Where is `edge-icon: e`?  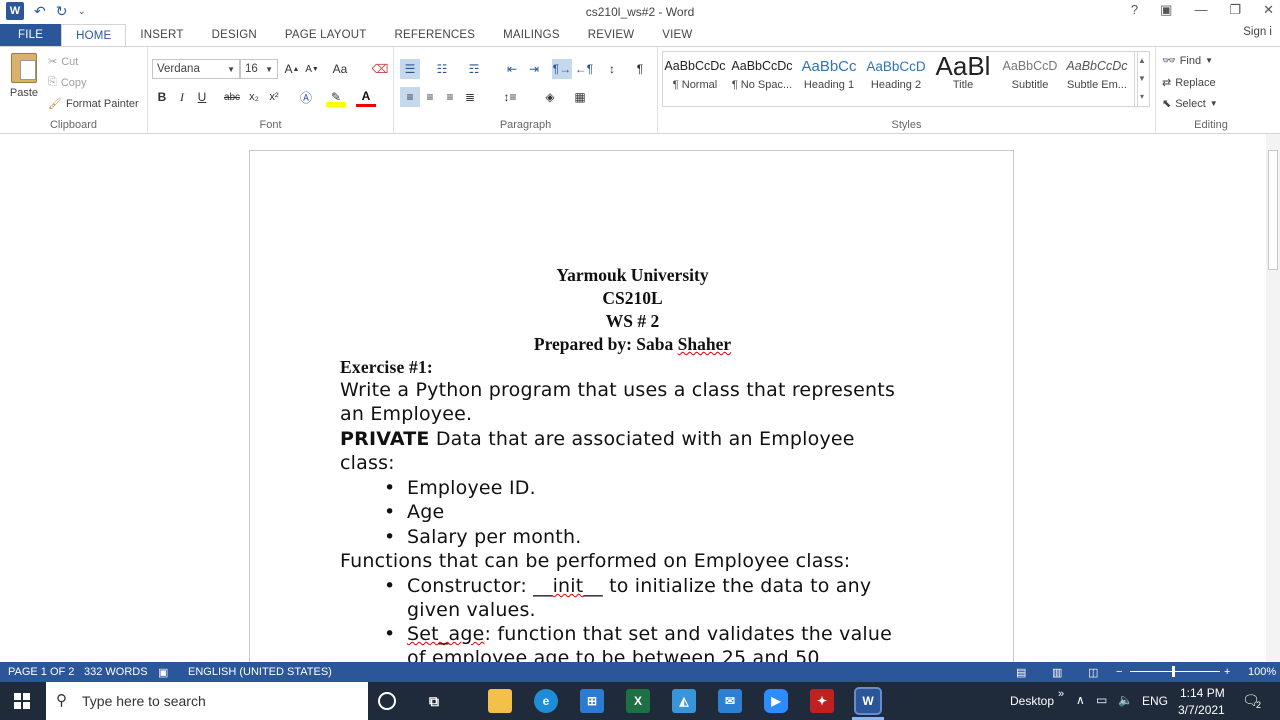 edge-icon: e is located at coordinates (546, 701).